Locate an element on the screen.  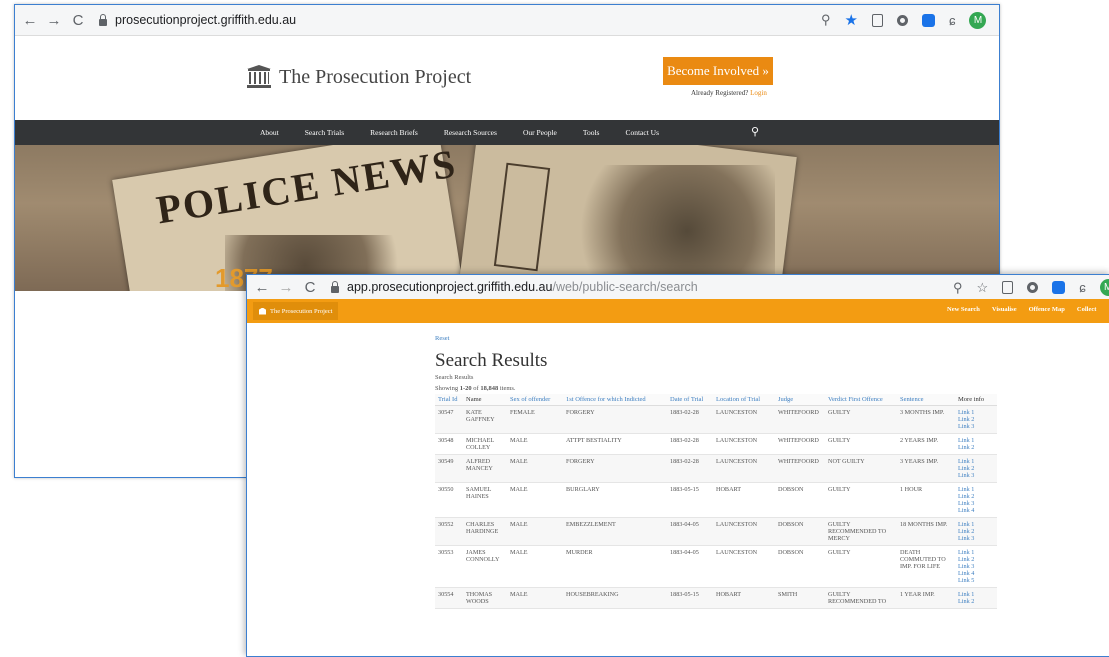
address-bar: prosecutionproject.griffith.edu.au is located at coordinates (197, 20).